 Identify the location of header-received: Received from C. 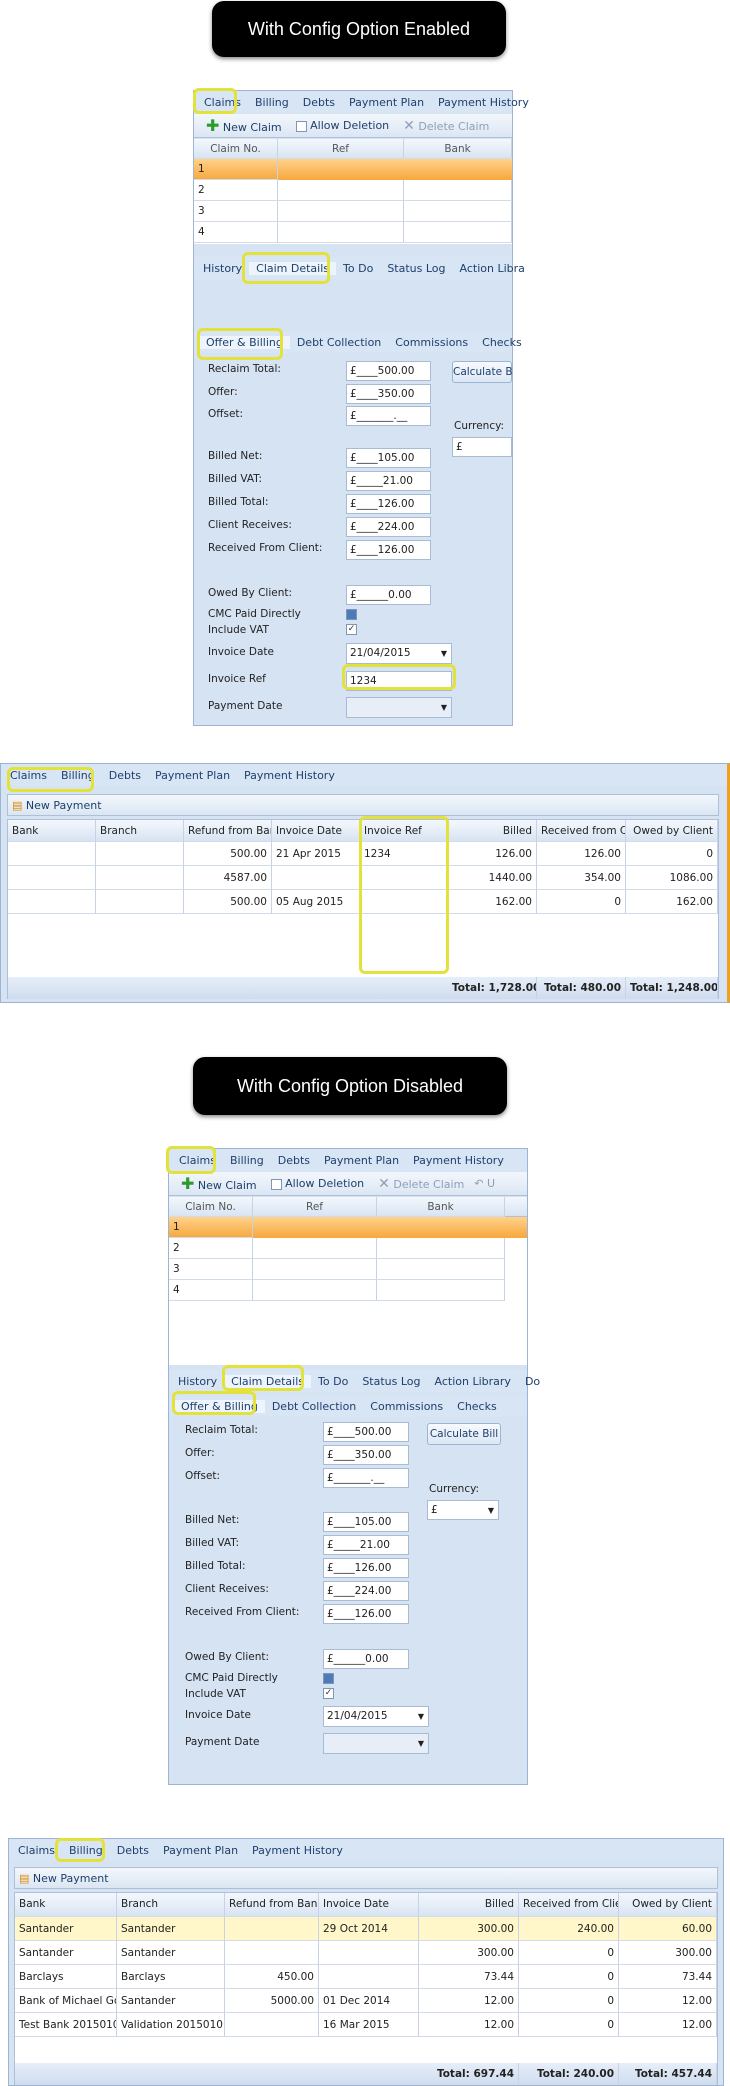
(581, 831).